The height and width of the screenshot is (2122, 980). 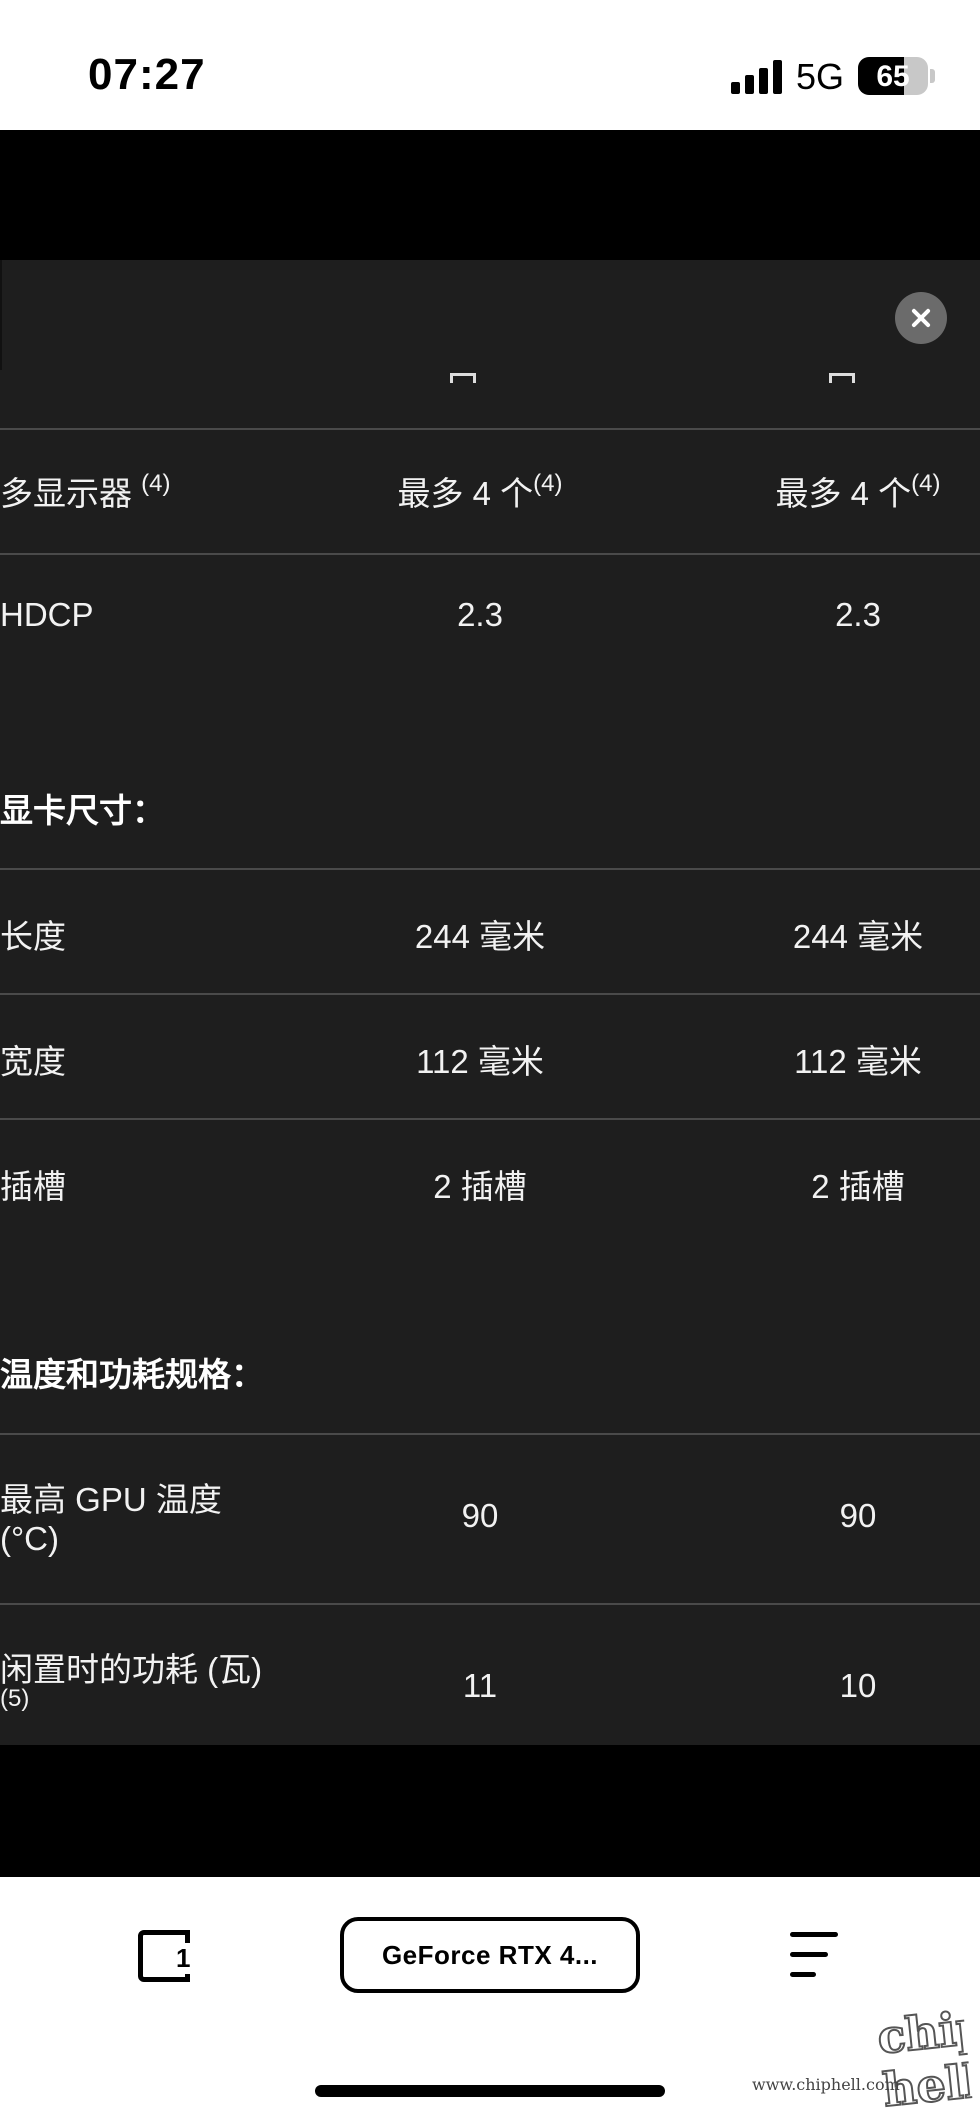 I want to click on row-value-col1: 2.3, so click(x=480, y=614).